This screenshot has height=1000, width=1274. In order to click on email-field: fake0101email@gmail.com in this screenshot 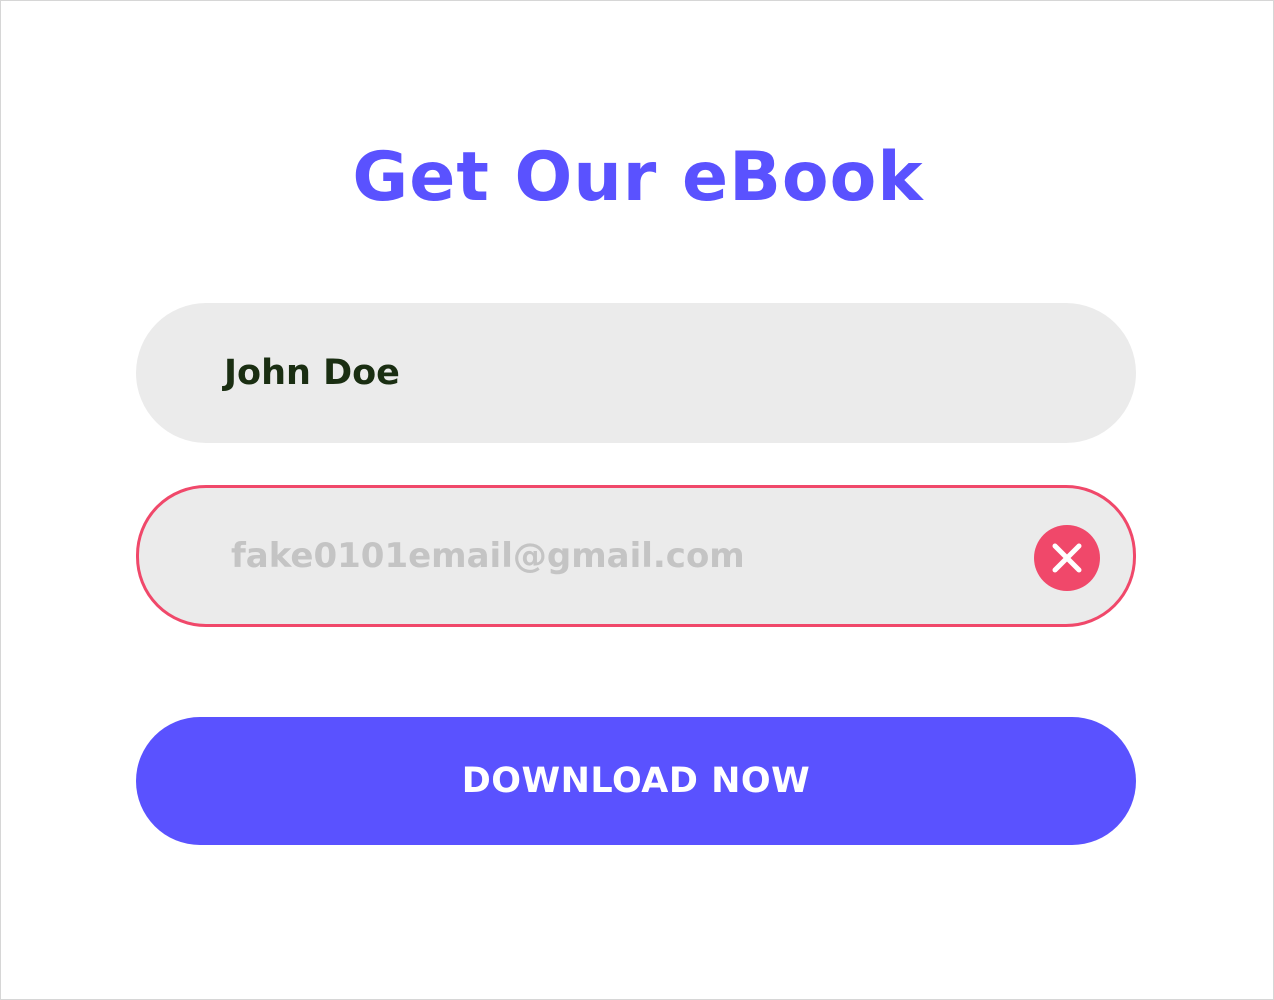, I will do `click(636, 556)`.